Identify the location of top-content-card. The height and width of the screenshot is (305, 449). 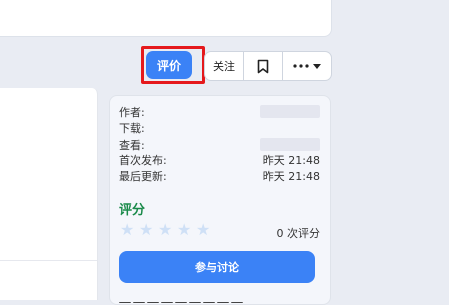
(166, 18).